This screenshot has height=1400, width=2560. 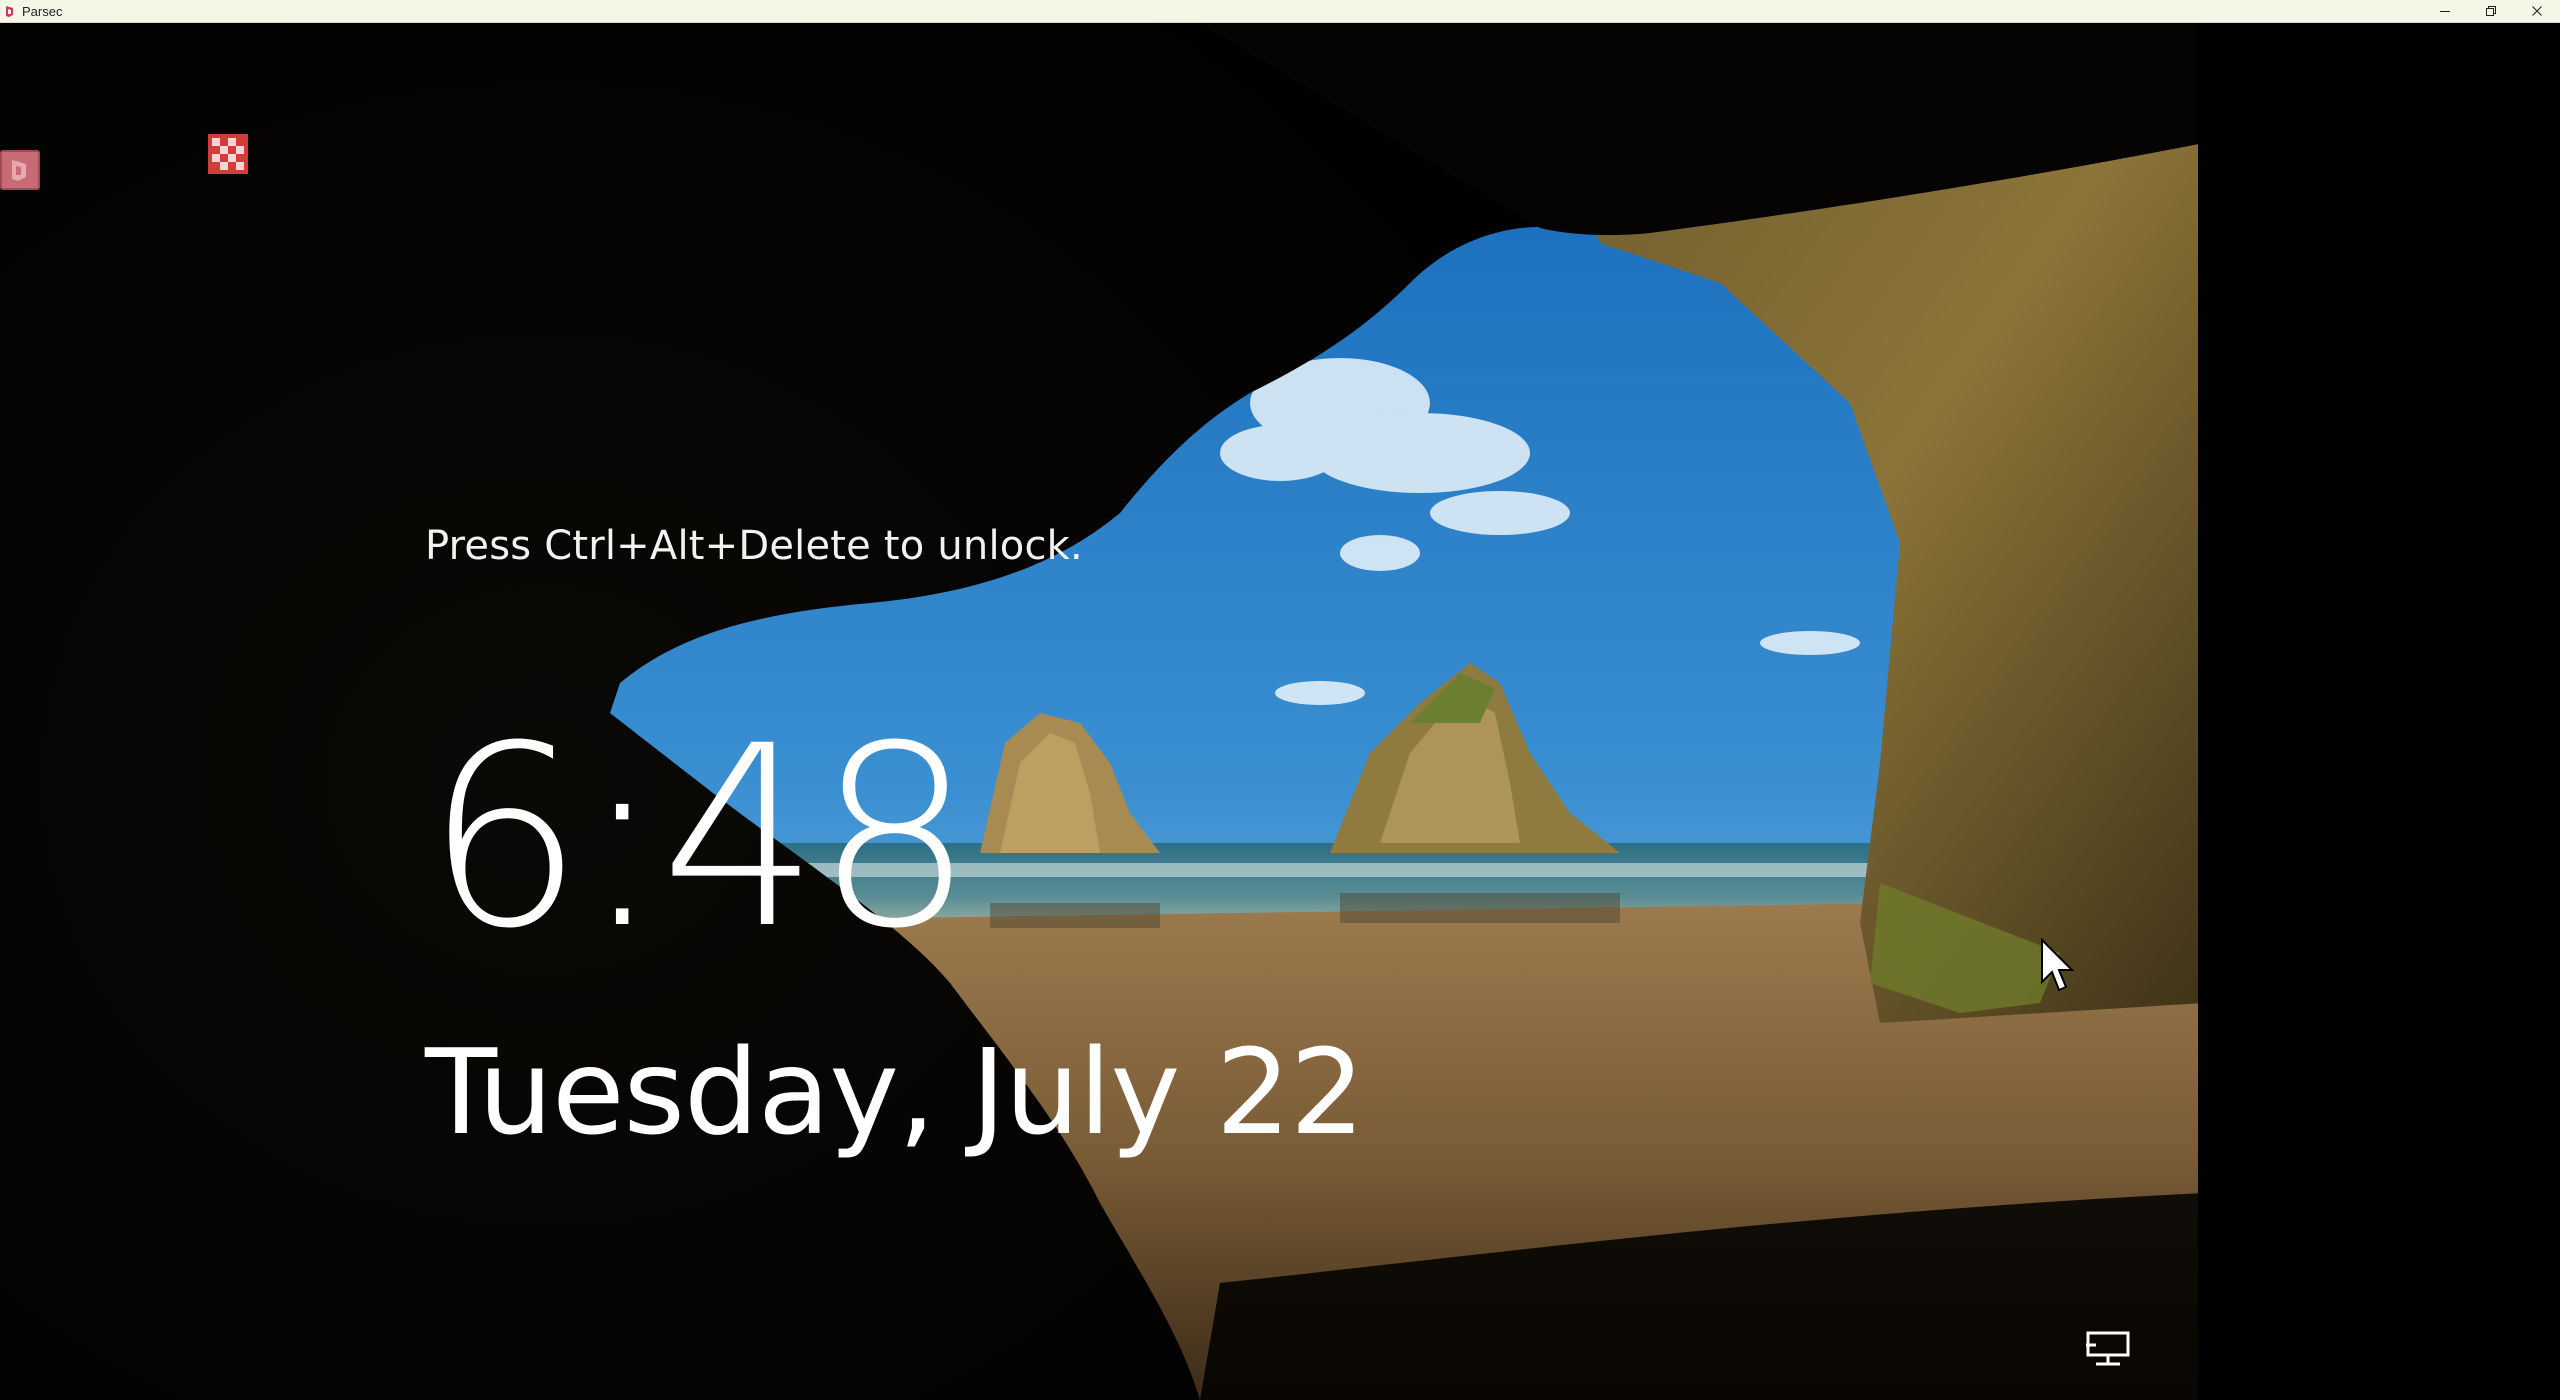 I want to click on minimize-icon, so click(x=2445, y=11).